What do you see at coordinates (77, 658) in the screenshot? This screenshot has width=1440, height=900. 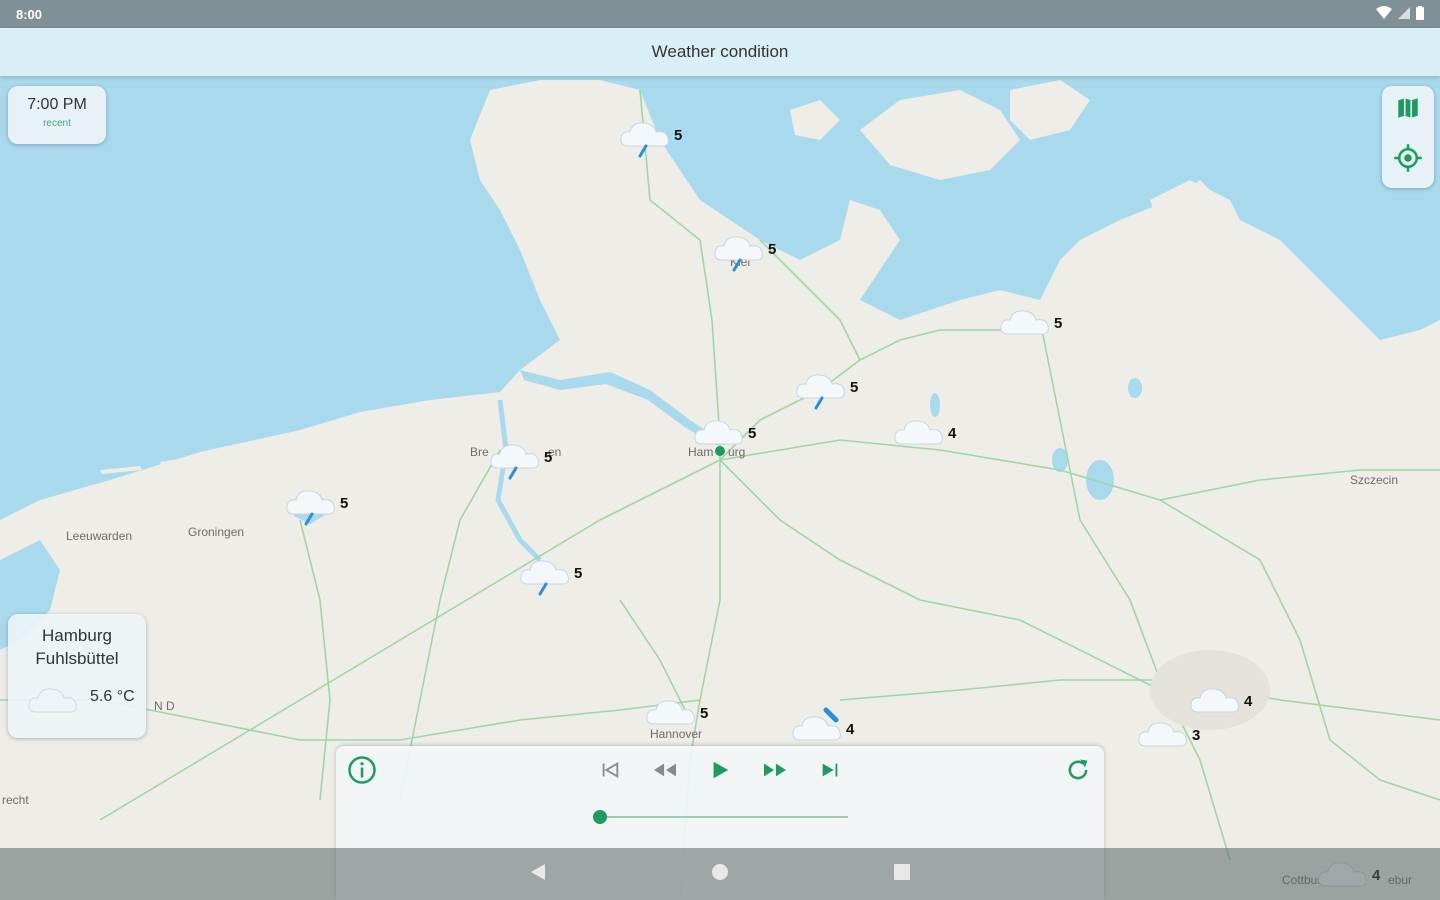 I see `station-name-line2: Fuhlsbüttel` at bounding box center [77, 658].